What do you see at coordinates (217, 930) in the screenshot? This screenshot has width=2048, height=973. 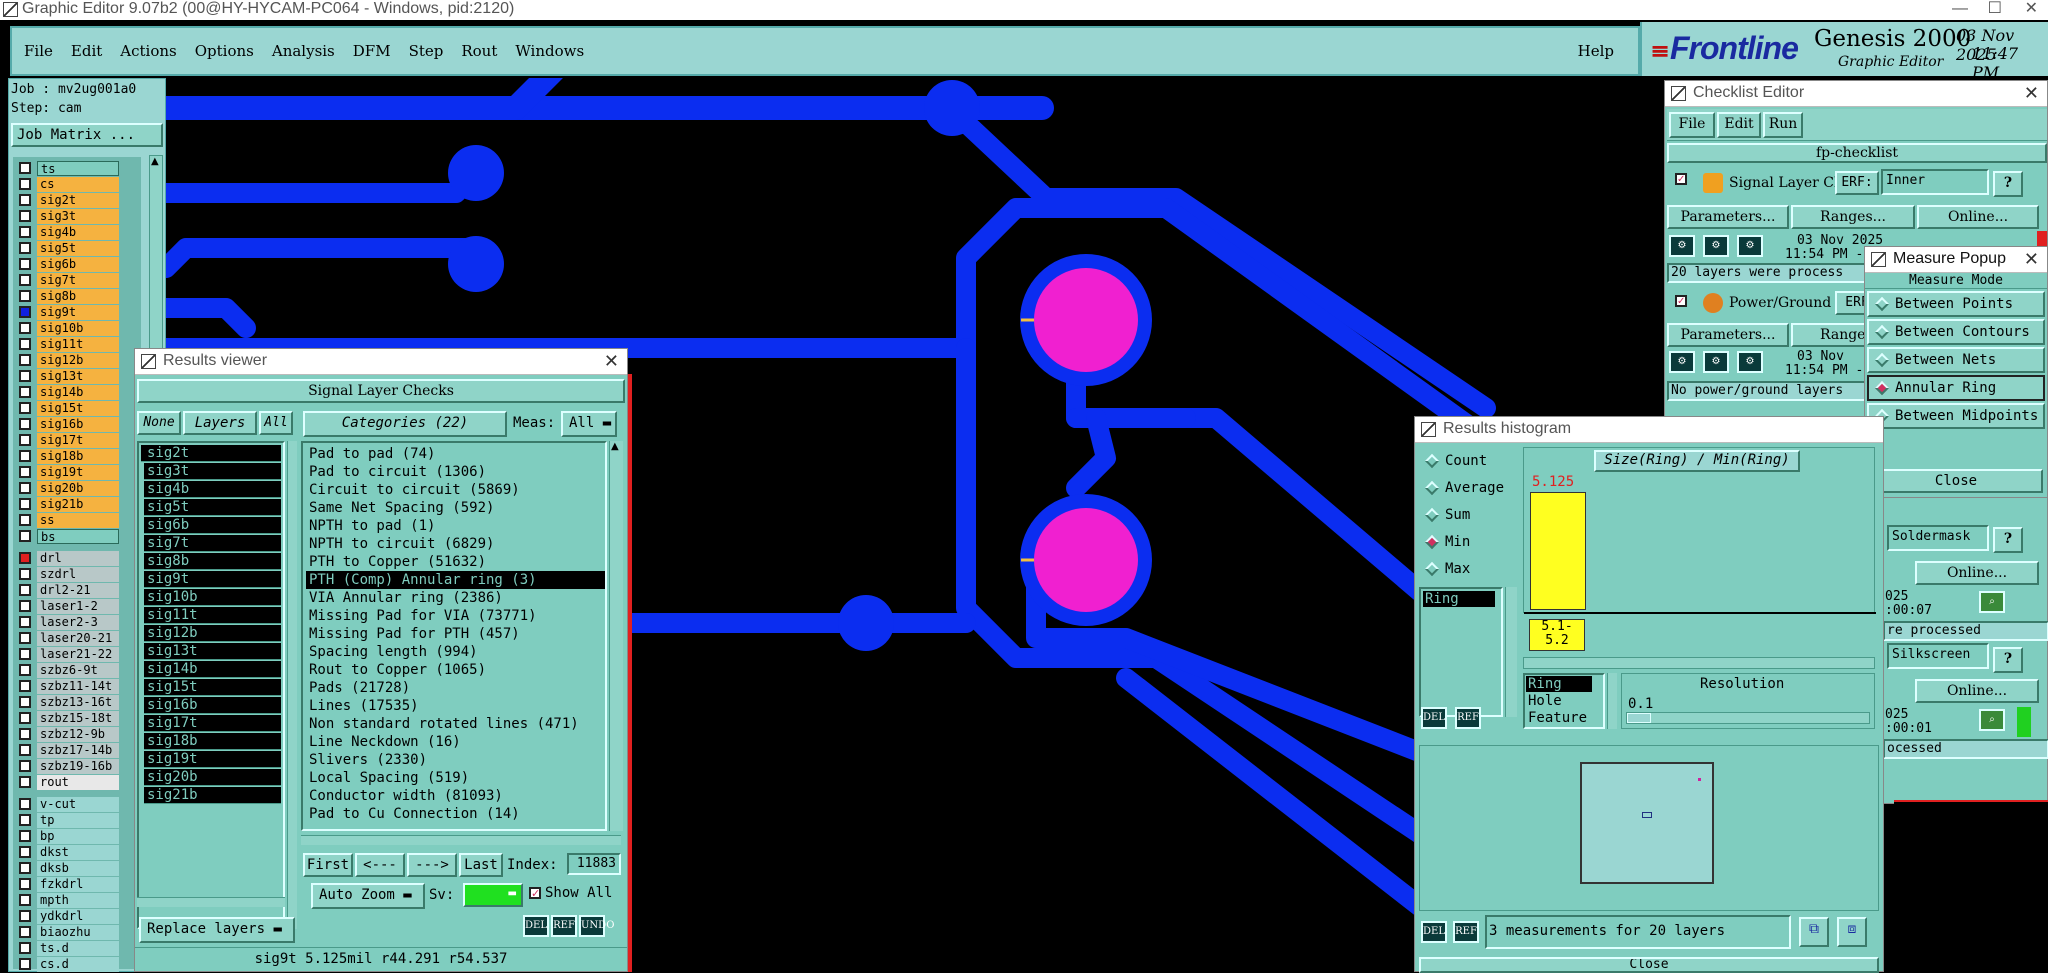 I see `replace-layers-select: Replace layers ▬` at bounding box center [217, 930].